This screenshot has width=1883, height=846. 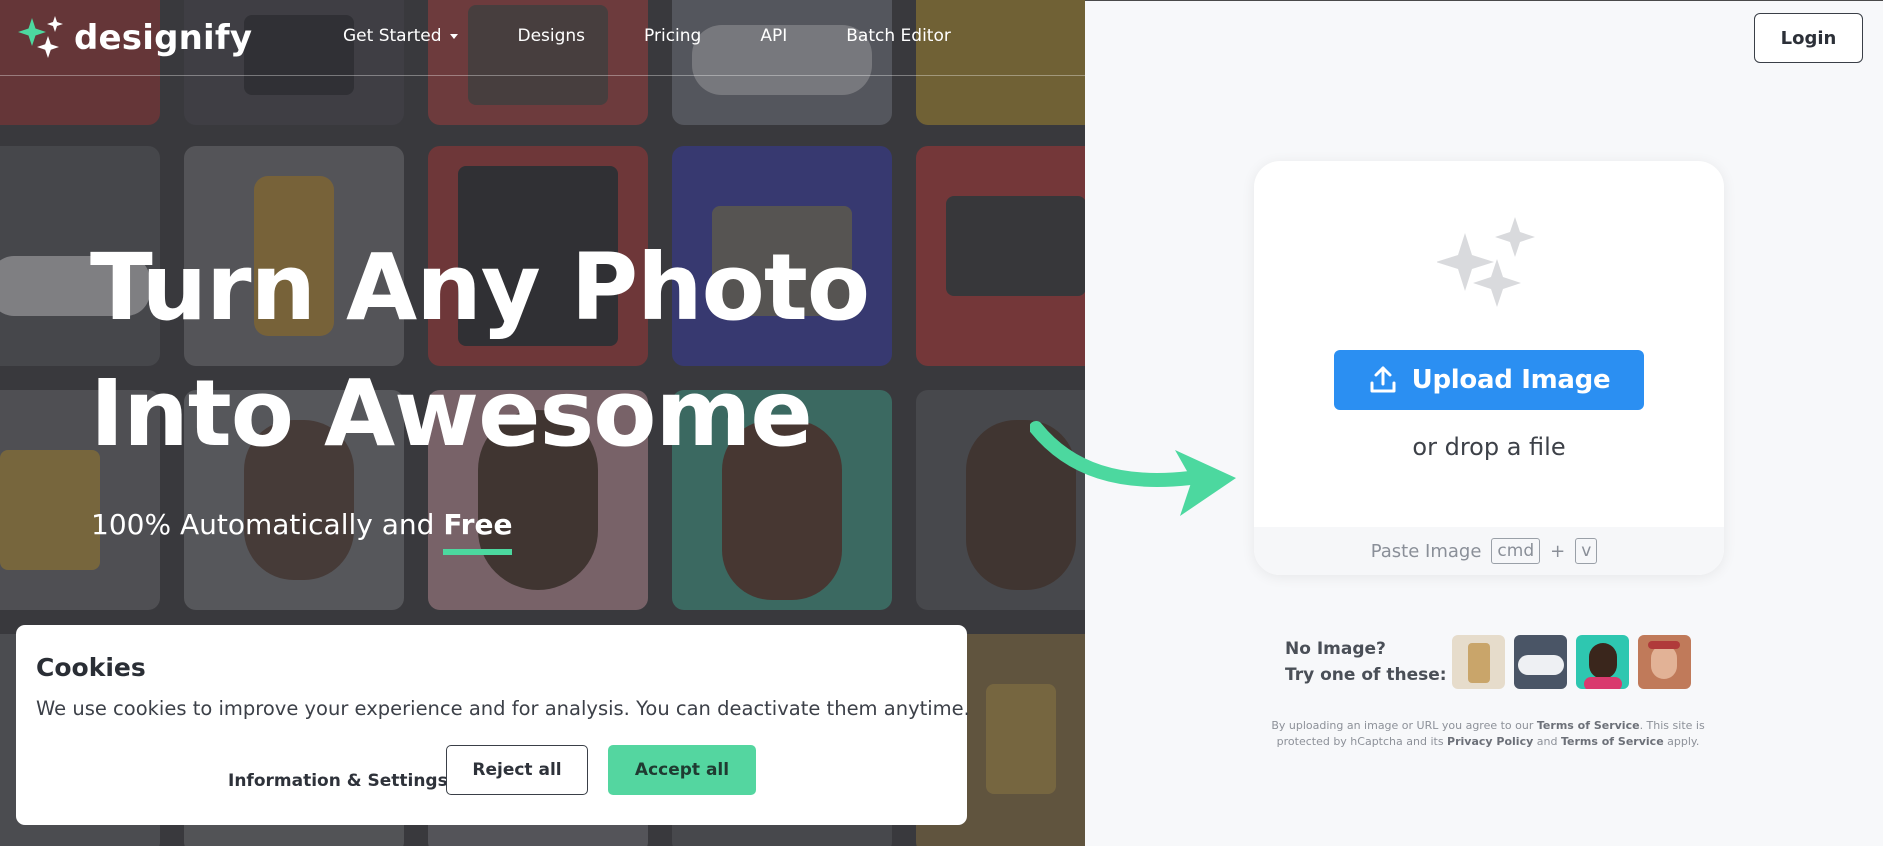 What do you see at coordinates (1588, 725) in the screenshot?
I see `terms-link-1: Terms of Service` at bounding box center [1588, 725].